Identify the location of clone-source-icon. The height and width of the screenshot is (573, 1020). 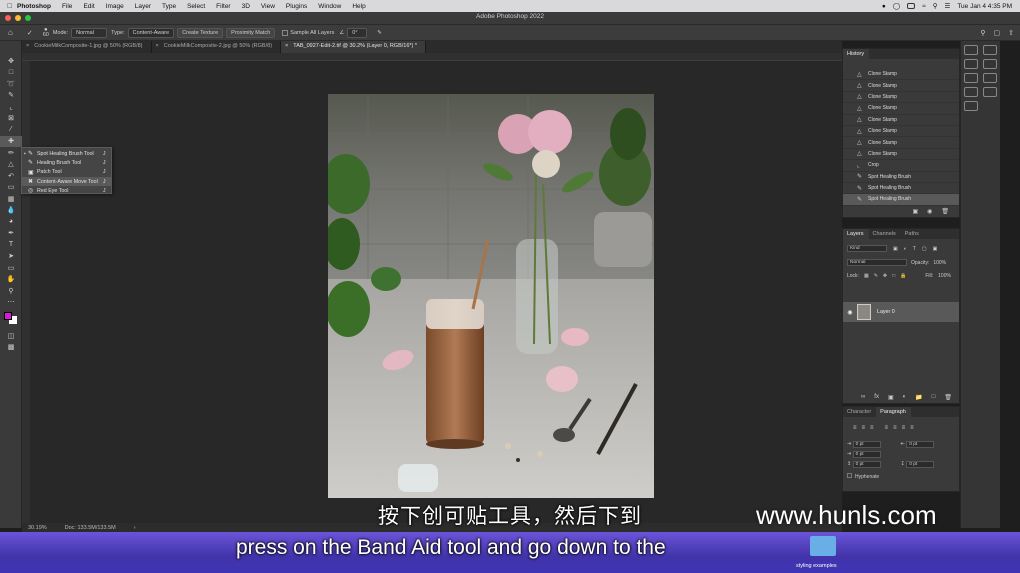
(970, 78).